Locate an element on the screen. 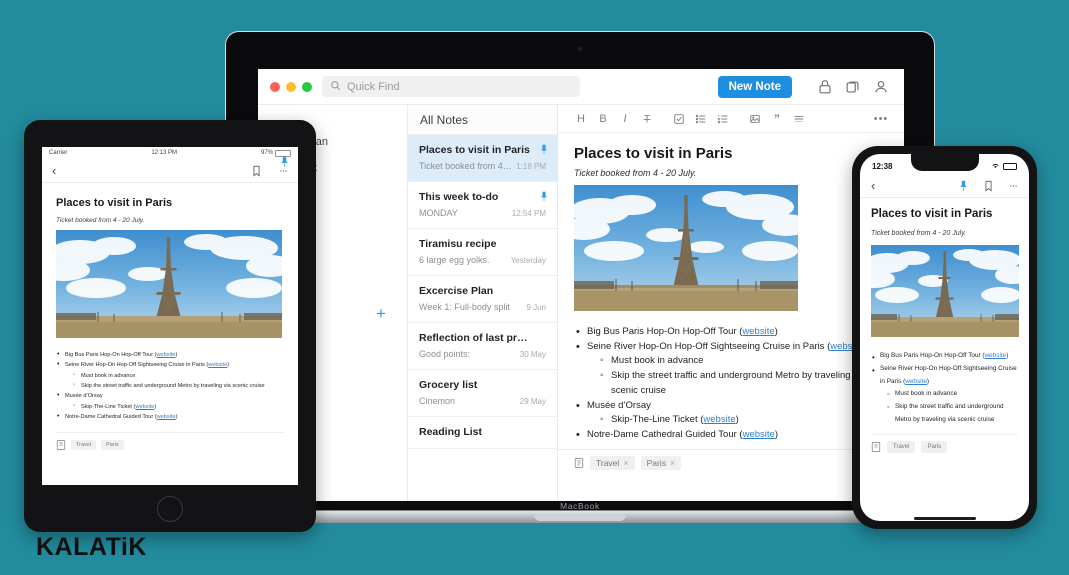  iphone-nav-bar: ‹ is located at coordinates (944, 186).